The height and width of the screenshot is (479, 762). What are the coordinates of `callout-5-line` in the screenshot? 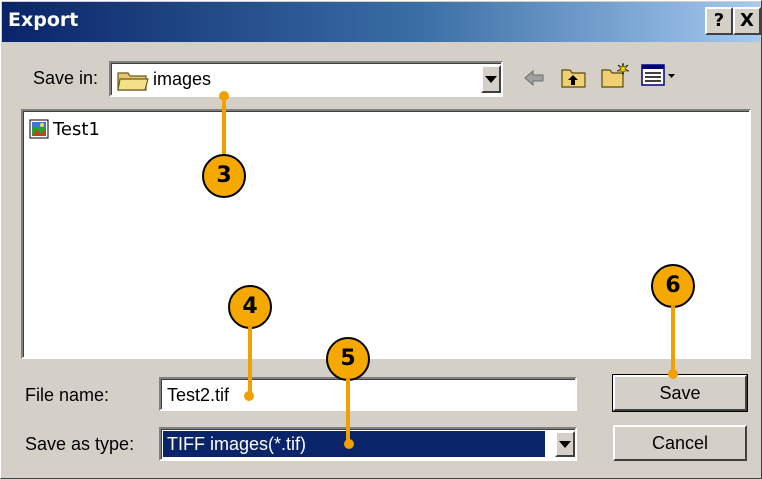 It's located at (348, 411).